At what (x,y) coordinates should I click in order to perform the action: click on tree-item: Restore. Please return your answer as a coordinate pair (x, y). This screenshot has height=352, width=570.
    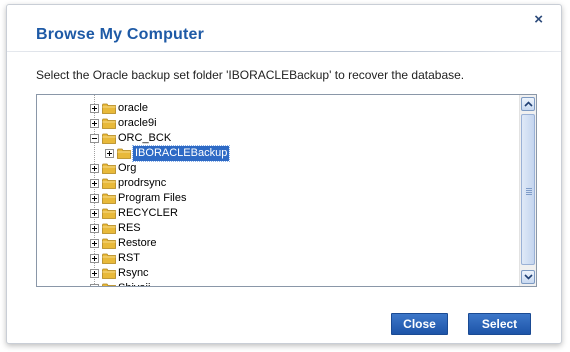
    Looking at the image, I should click on (278, 243).